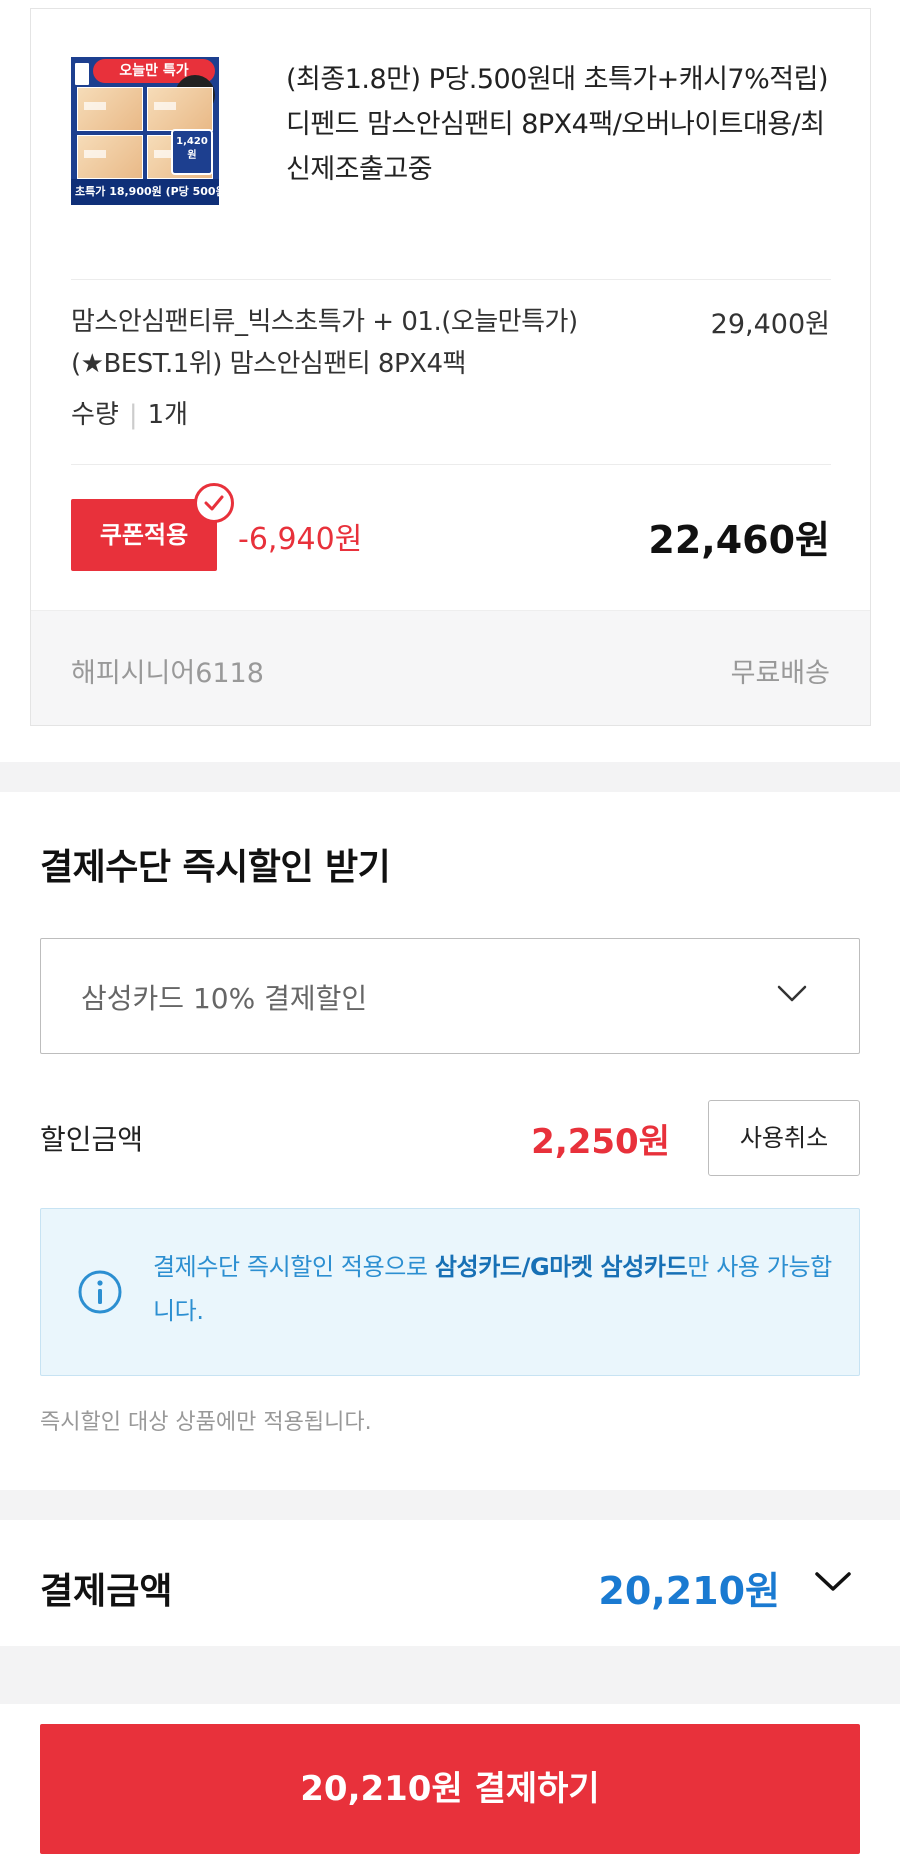 The height and width of the screenshot is (1876, 900). Describe the element at coordinates (689, 1587) in the screenshot. I see `payment-total-amount: 20,210원` at that location.